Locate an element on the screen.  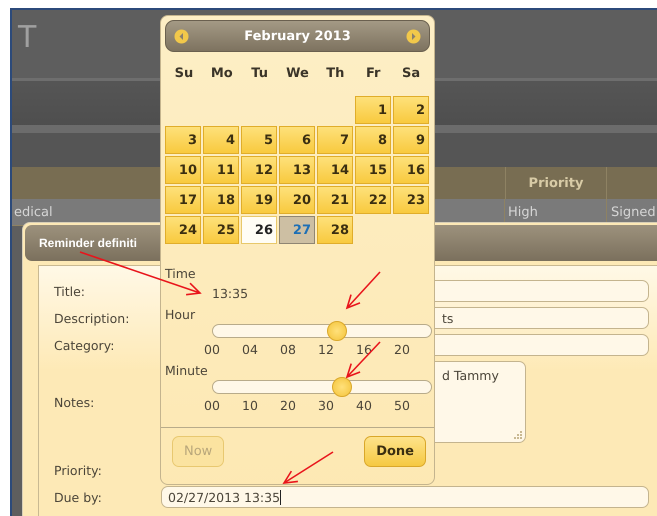
weekday-label: Fr is located at coordinates (373, 74).